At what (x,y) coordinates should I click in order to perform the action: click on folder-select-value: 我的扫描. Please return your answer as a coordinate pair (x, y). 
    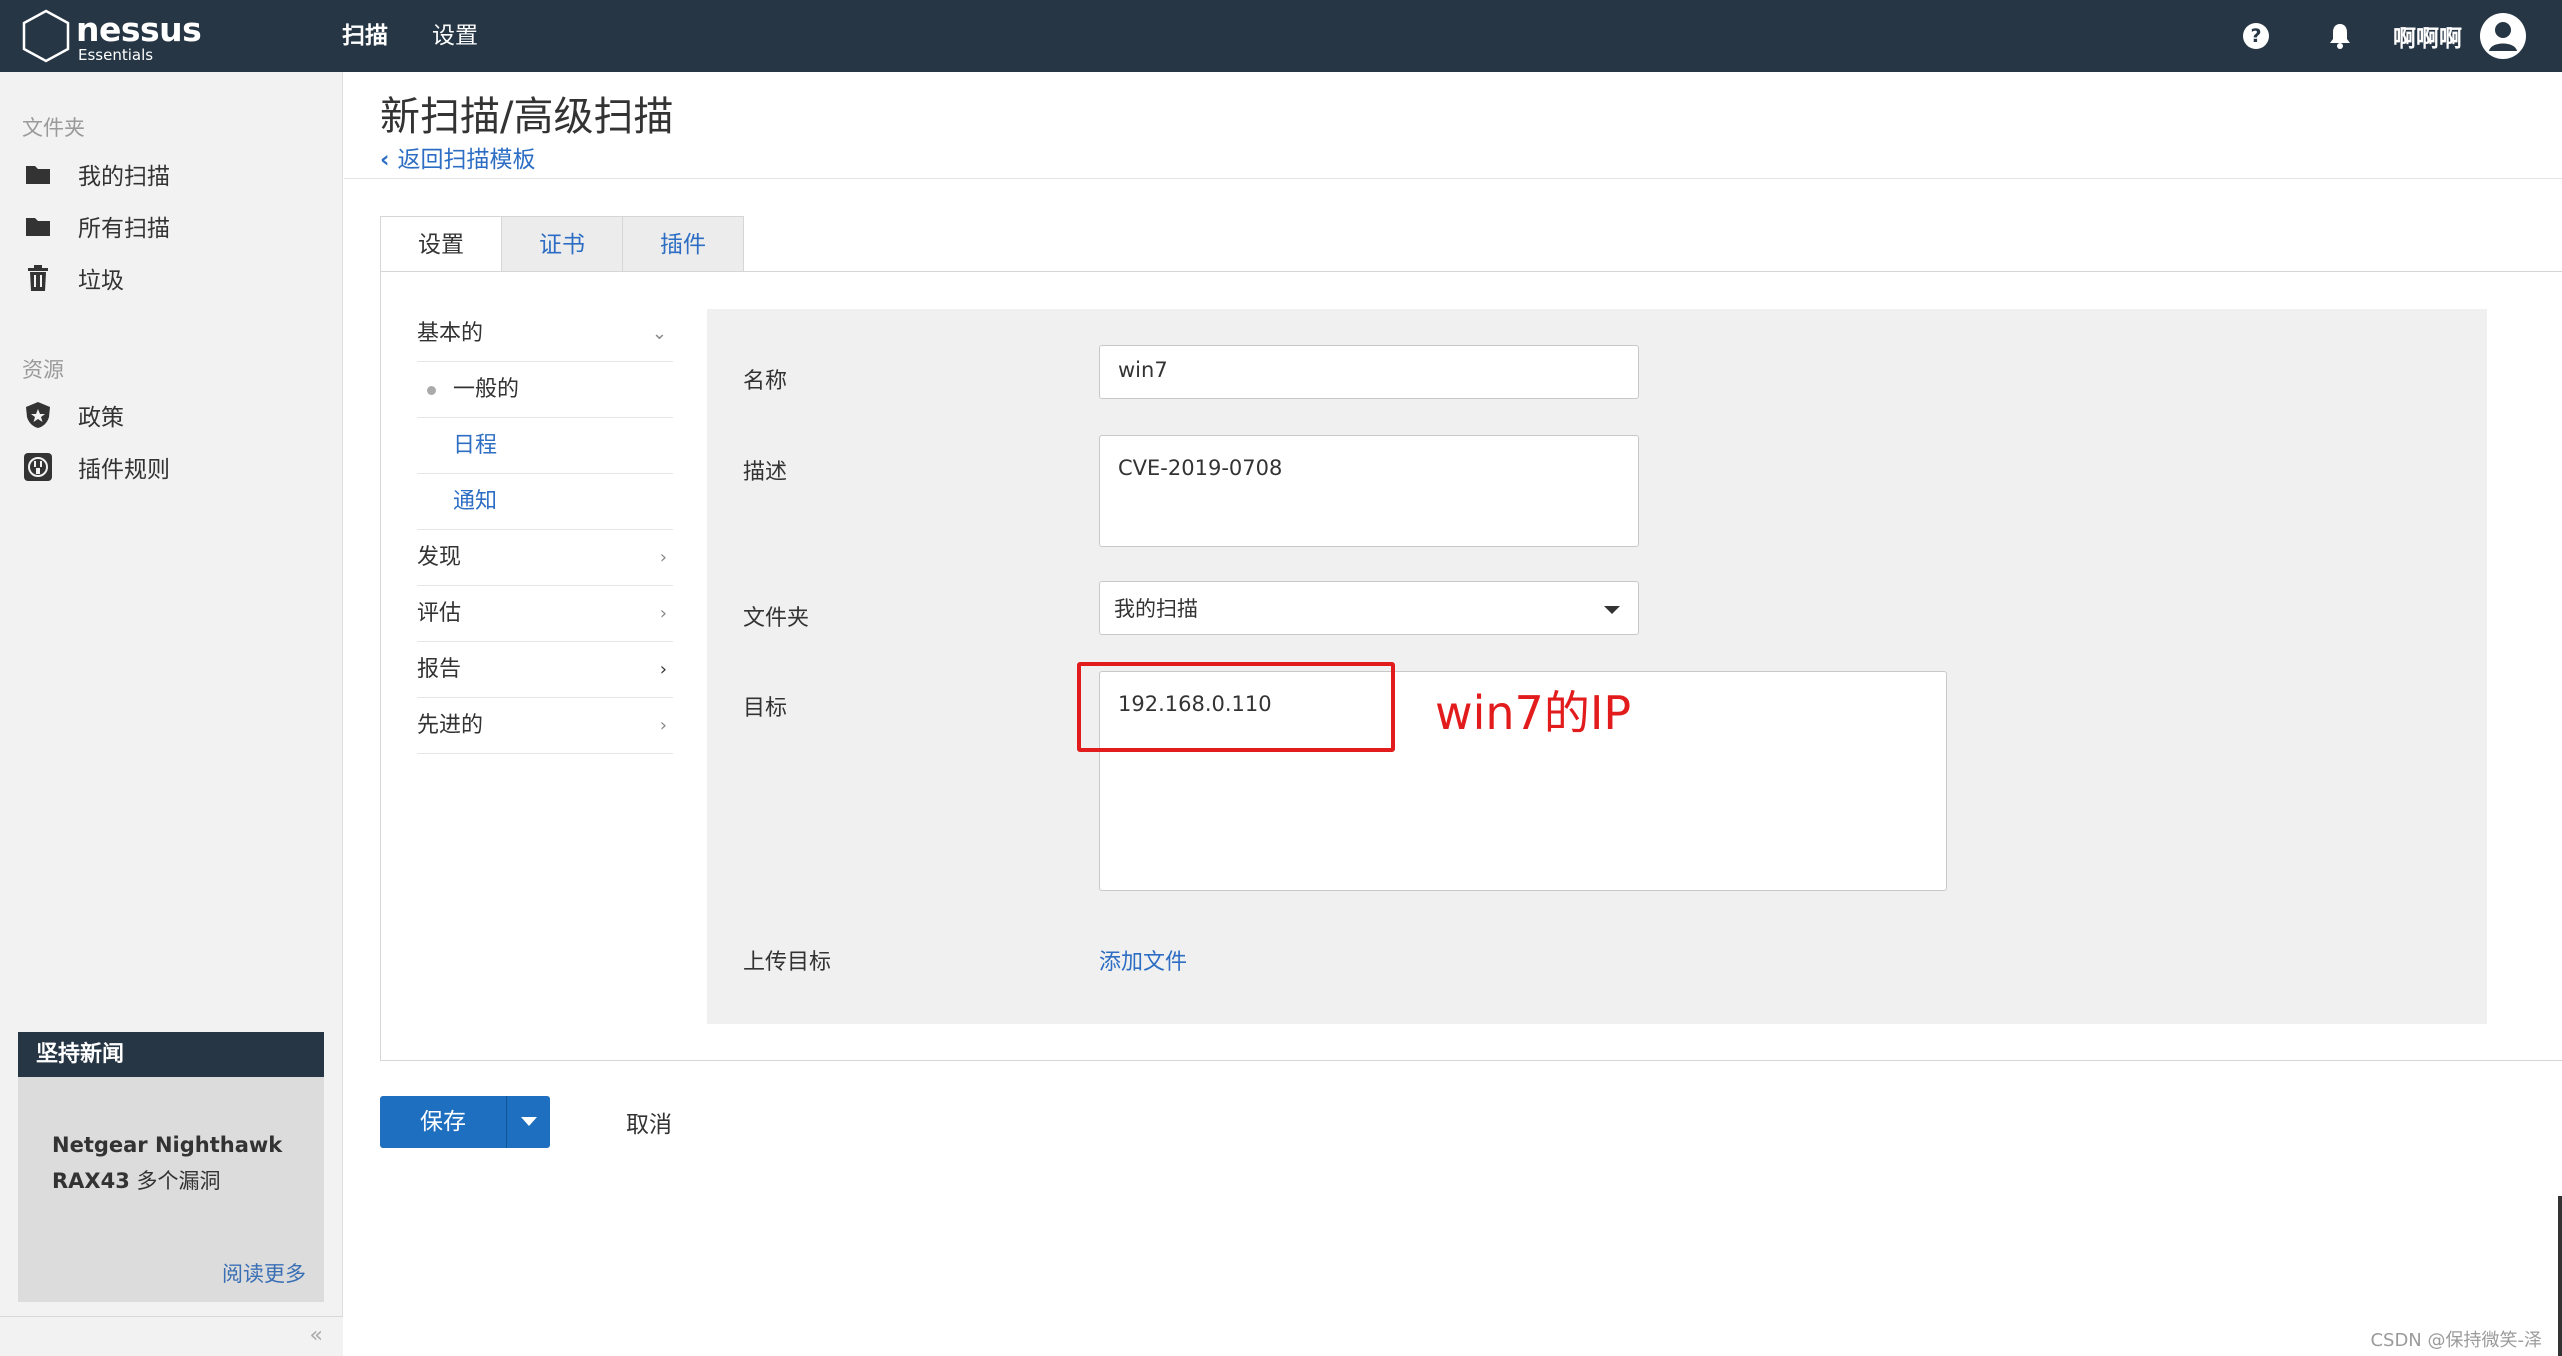
    Looking at the image, I should click on (1156, 609).